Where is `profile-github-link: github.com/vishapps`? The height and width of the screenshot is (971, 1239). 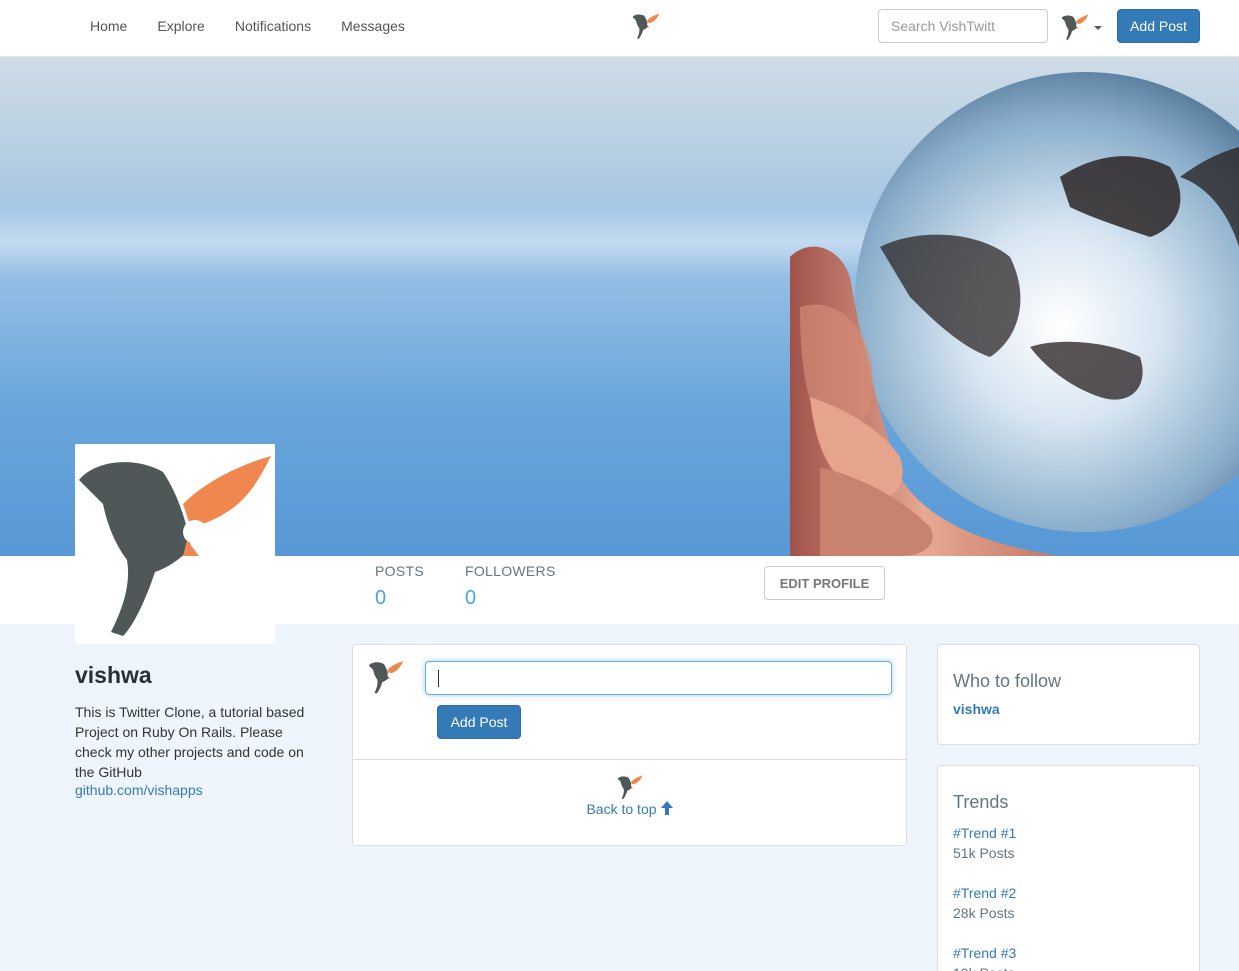
profile-github-link: github.com/vishapps is located at coordinates (139, 790).